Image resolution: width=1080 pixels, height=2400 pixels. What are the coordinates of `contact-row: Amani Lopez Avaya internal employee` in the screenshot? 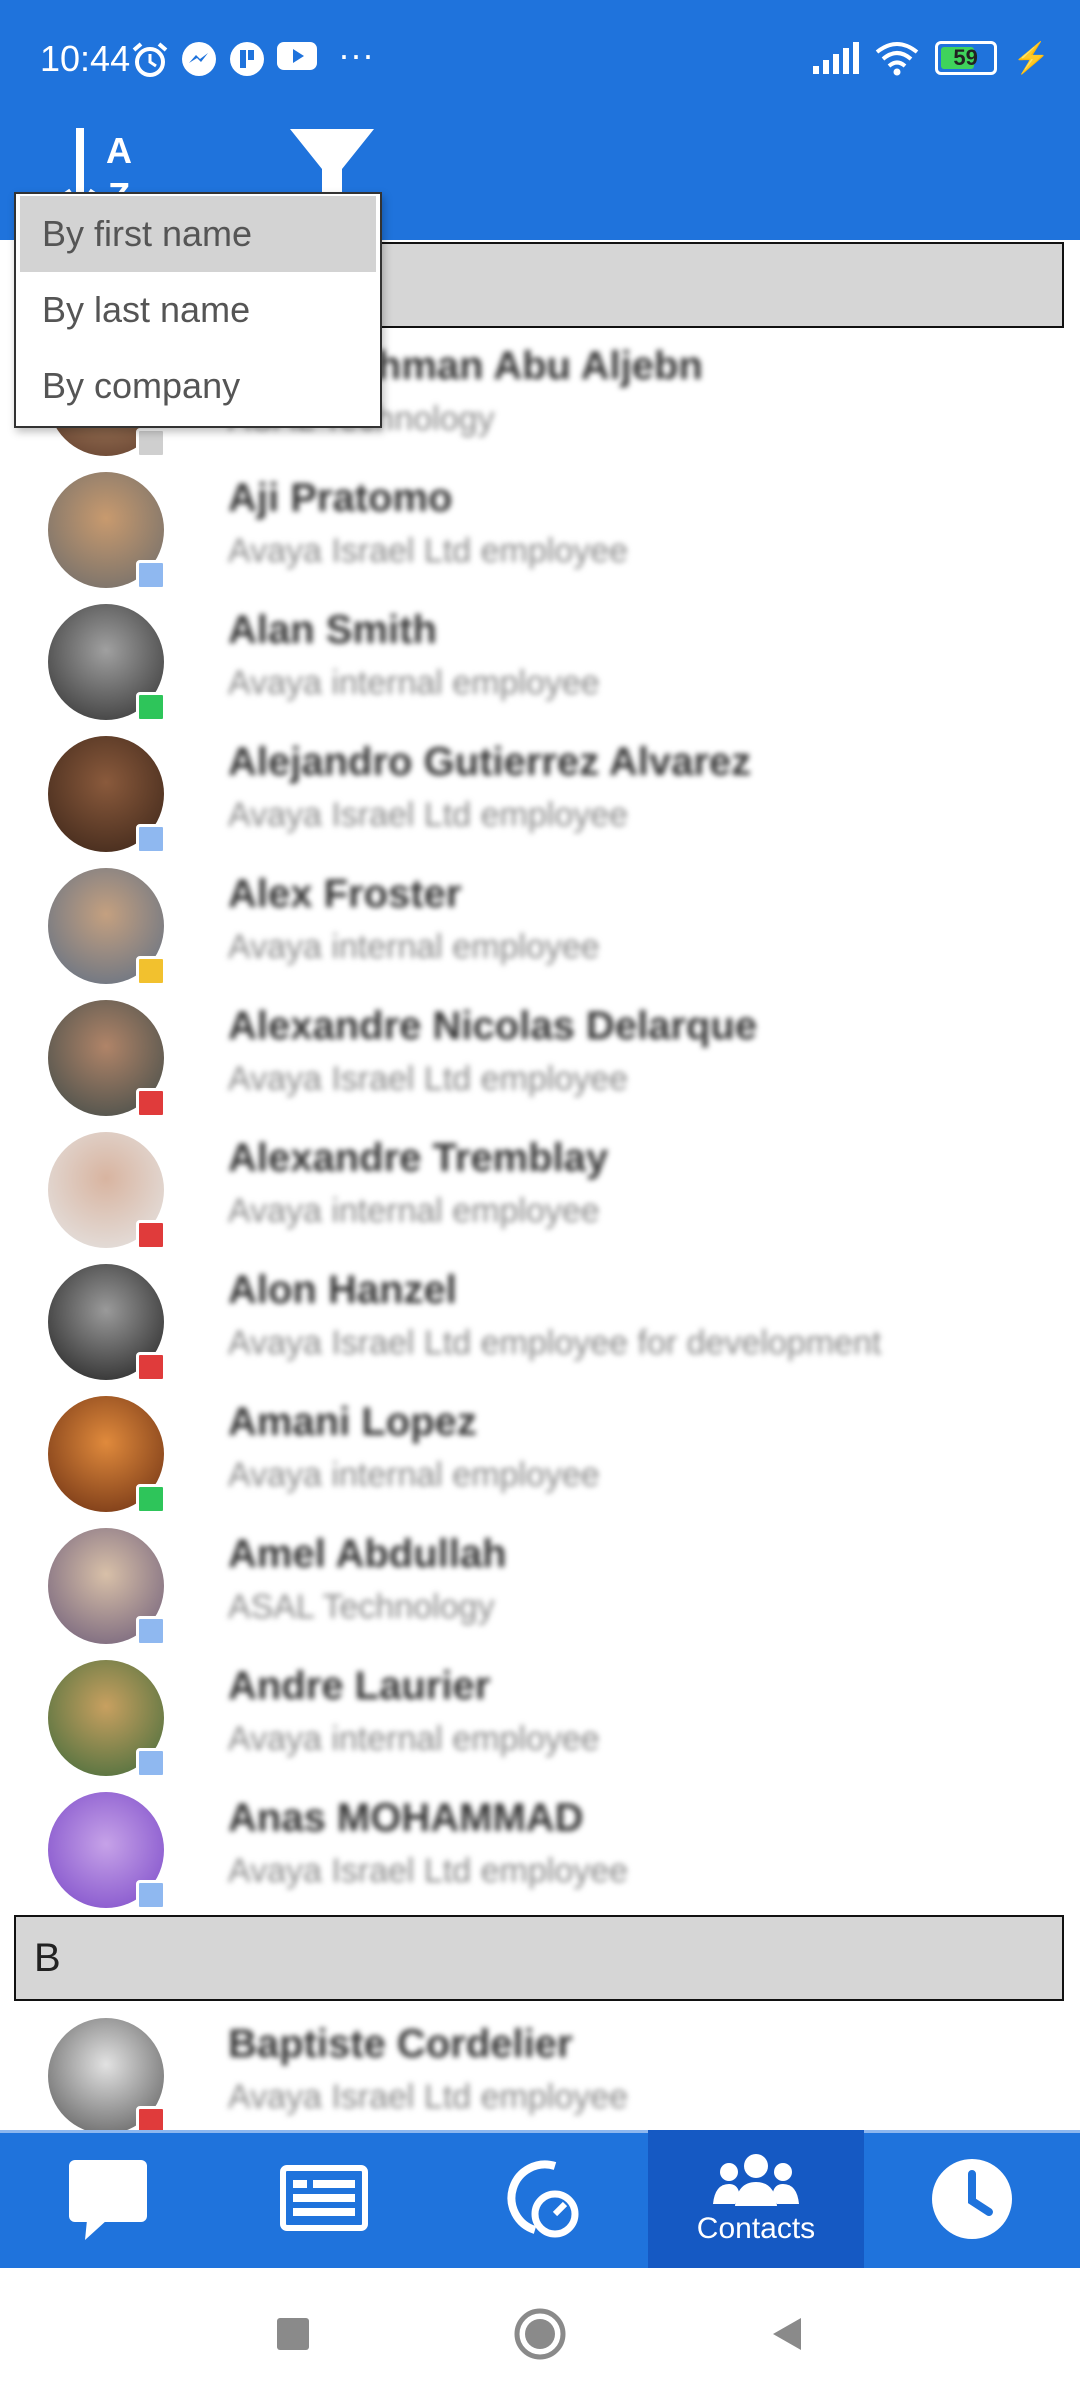 It's located at (540, 1452).